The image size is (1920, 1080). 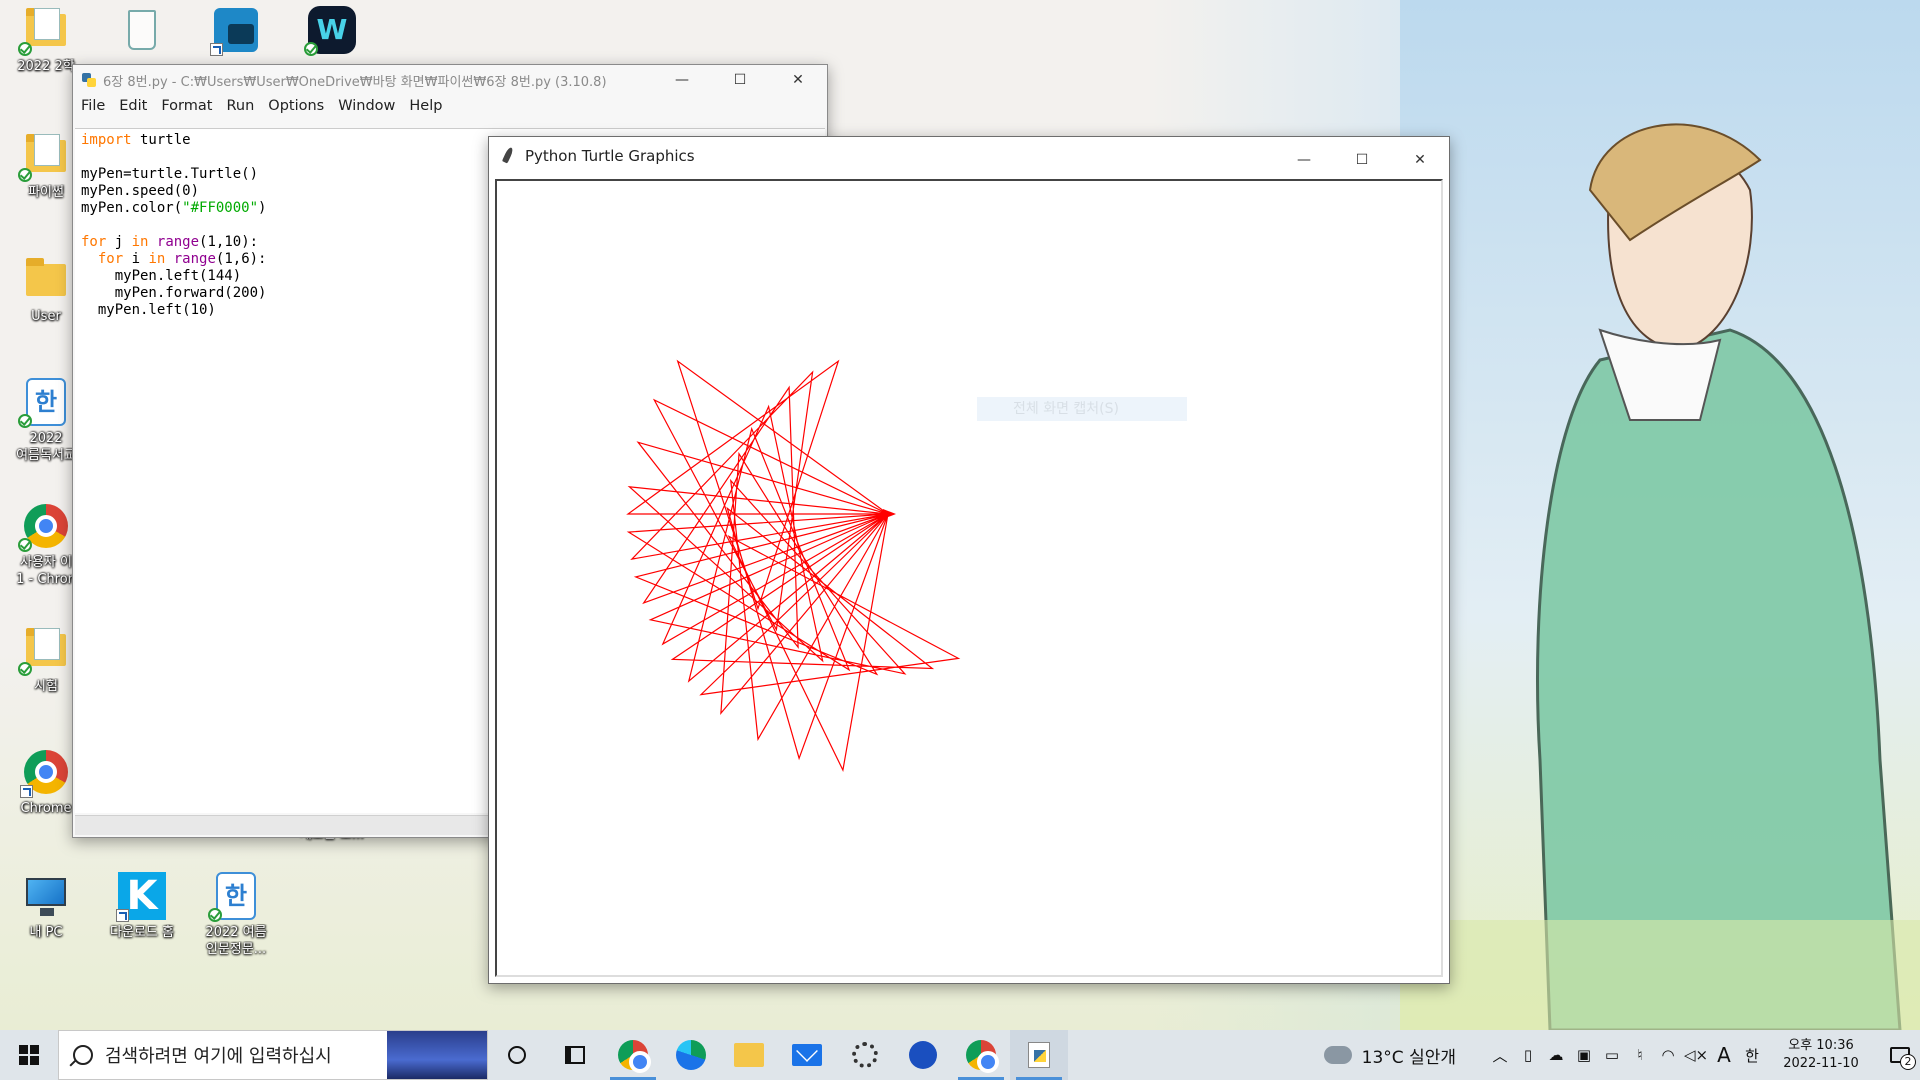 I want to click on search-placeholder: 검색하려면 여기에 입력하십시, so click(x=218, y=1056).